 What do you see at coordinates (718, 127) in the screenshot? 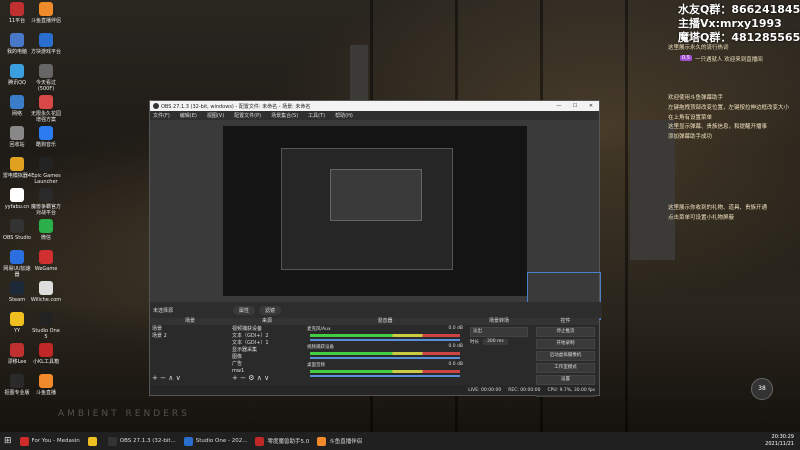
I see `chat-line: 这里显示弹幕、贵族信息，和提醒开播事` at bounding box center [718, 127].